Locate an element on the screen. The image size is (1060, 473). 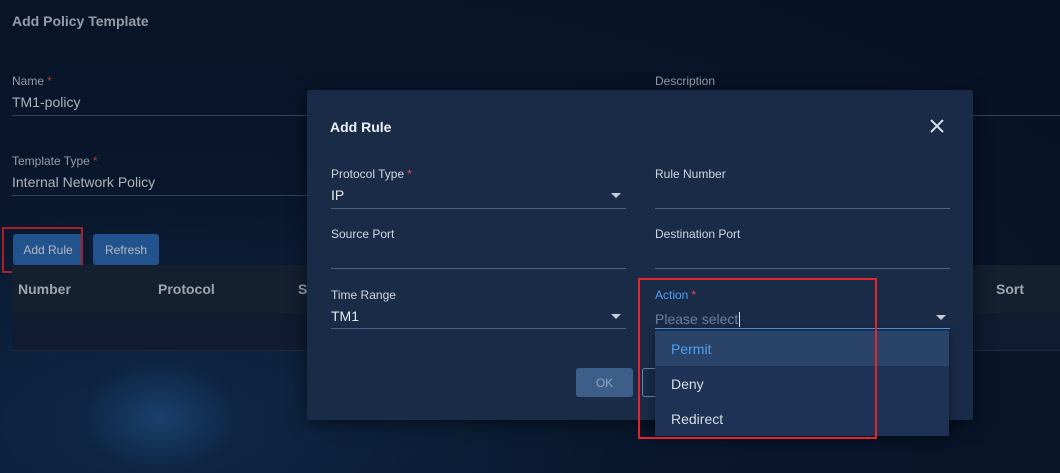
source-port-label: Source Port is located at coordinates (363, 234).